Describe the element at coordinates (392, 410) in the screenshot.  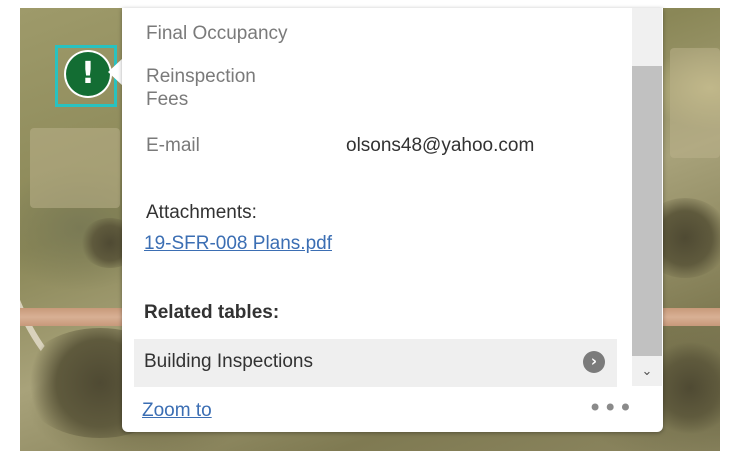
I see `popup-footer: Zoom to •••` at that location.